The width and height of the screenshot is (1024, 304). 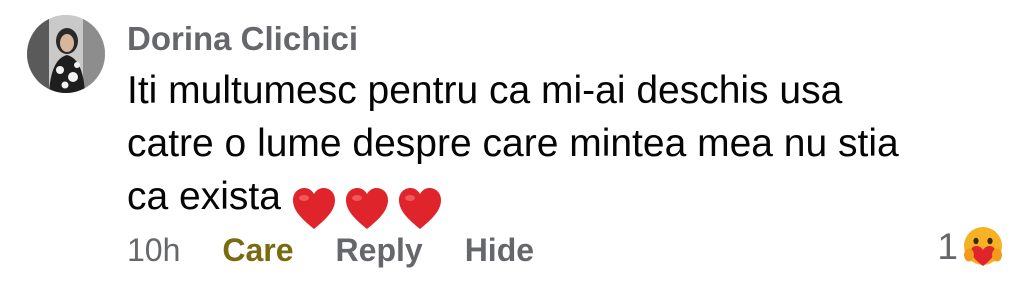 What do you see at coordinates (379, 250) in the screenshot?
I see `reply-button: Reply` at bounding box center [379, 250].